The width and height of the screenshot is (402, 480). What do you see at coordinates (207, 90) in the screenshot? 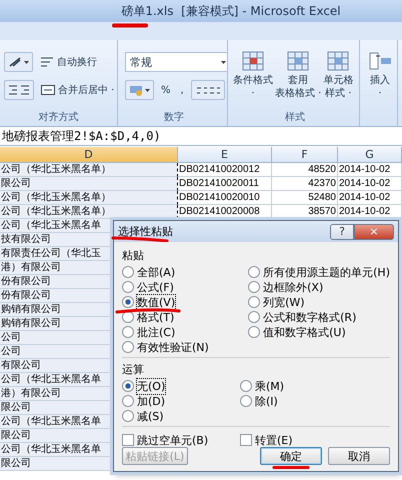
I see `decimal-button` at bounding box center [207, 90].